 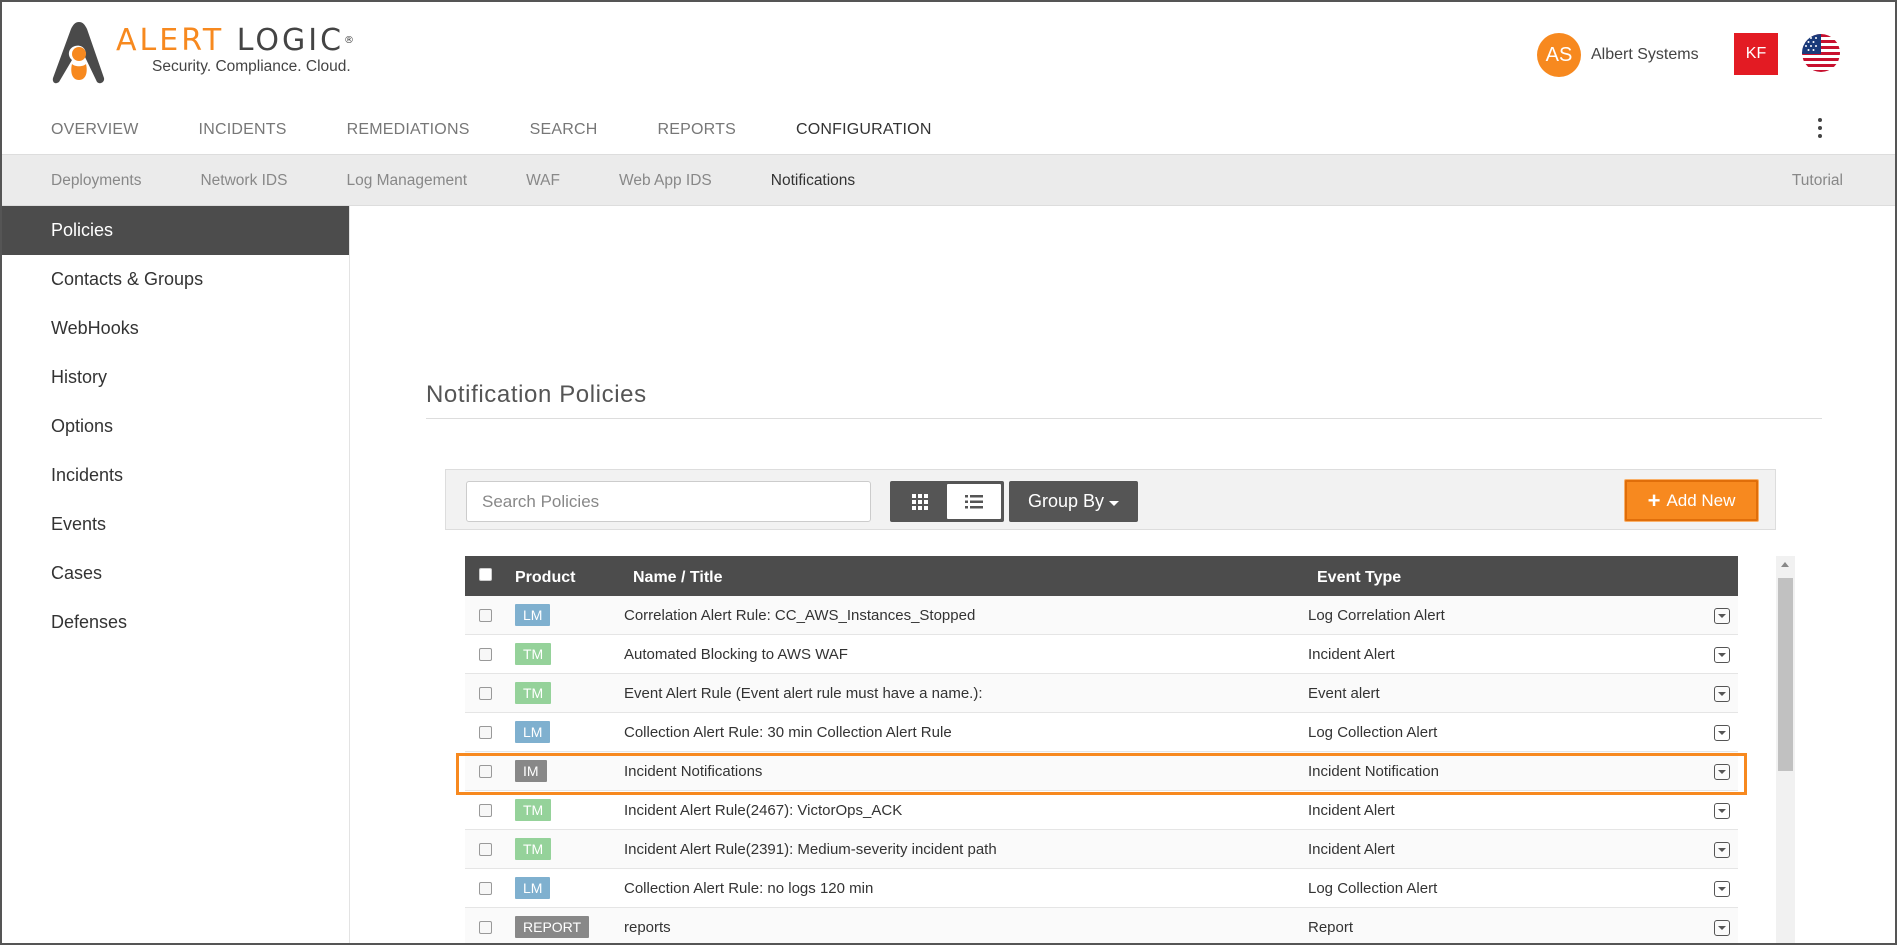 I want to click on user-menu-button: KF, so click(x=1756, y=54).